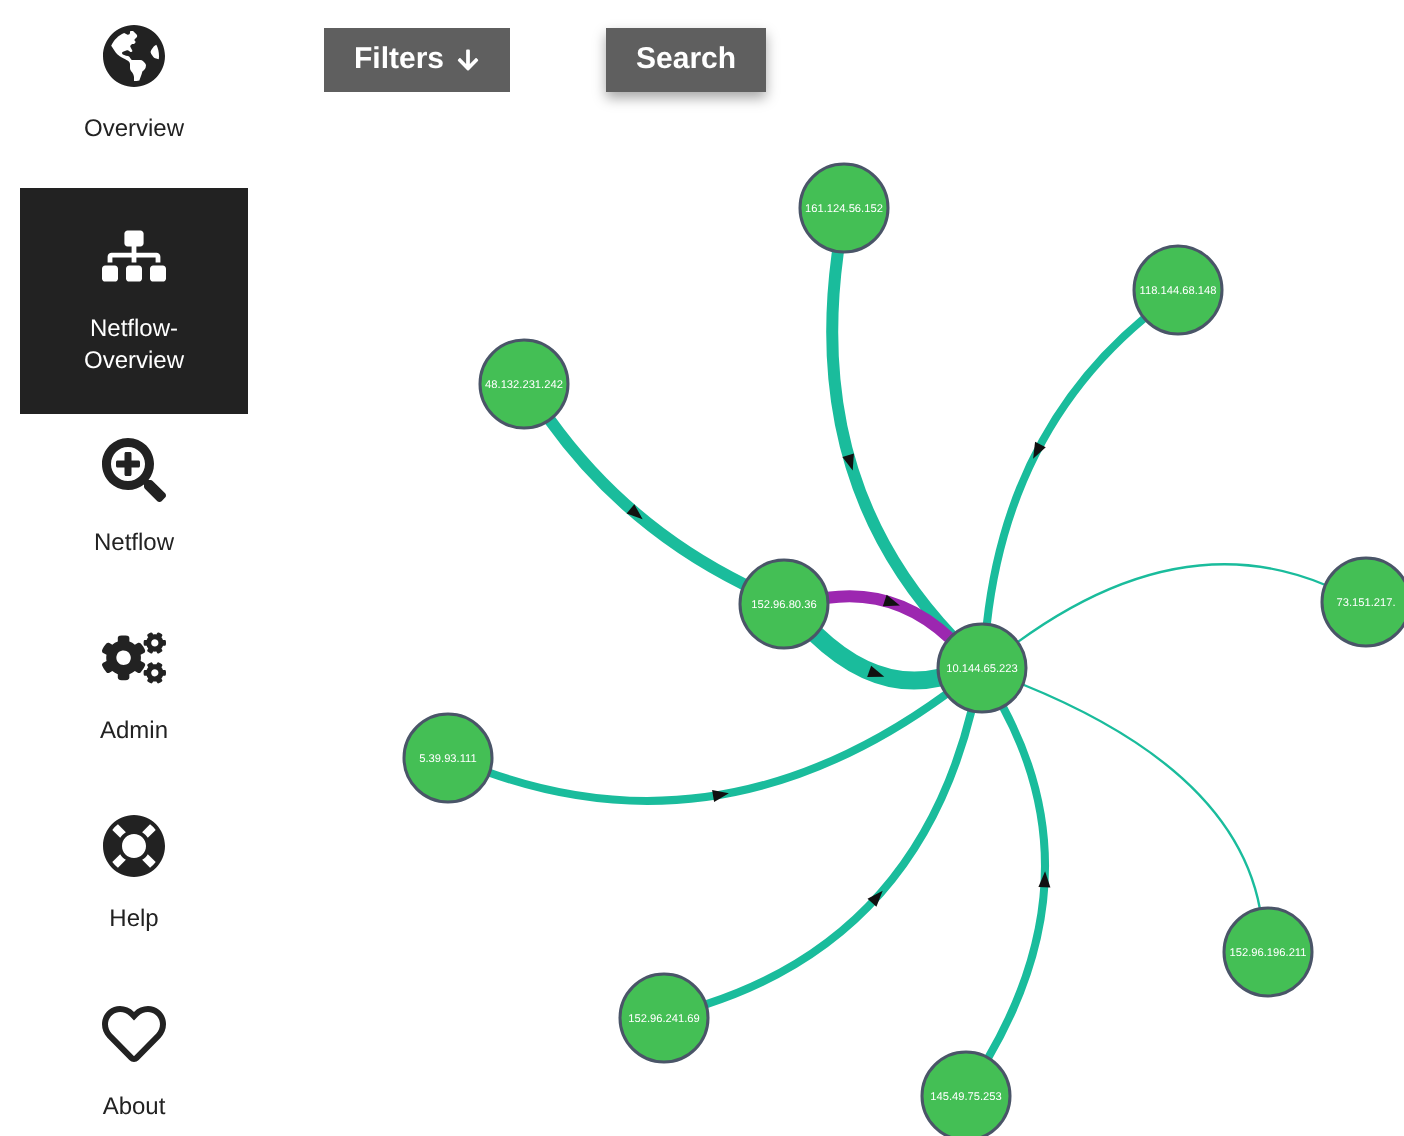 This screenshot has height=1136, width=1404. Describe the element at coordinates (134, 256) in the screenshot. I see `sitemap-icon` at that location.